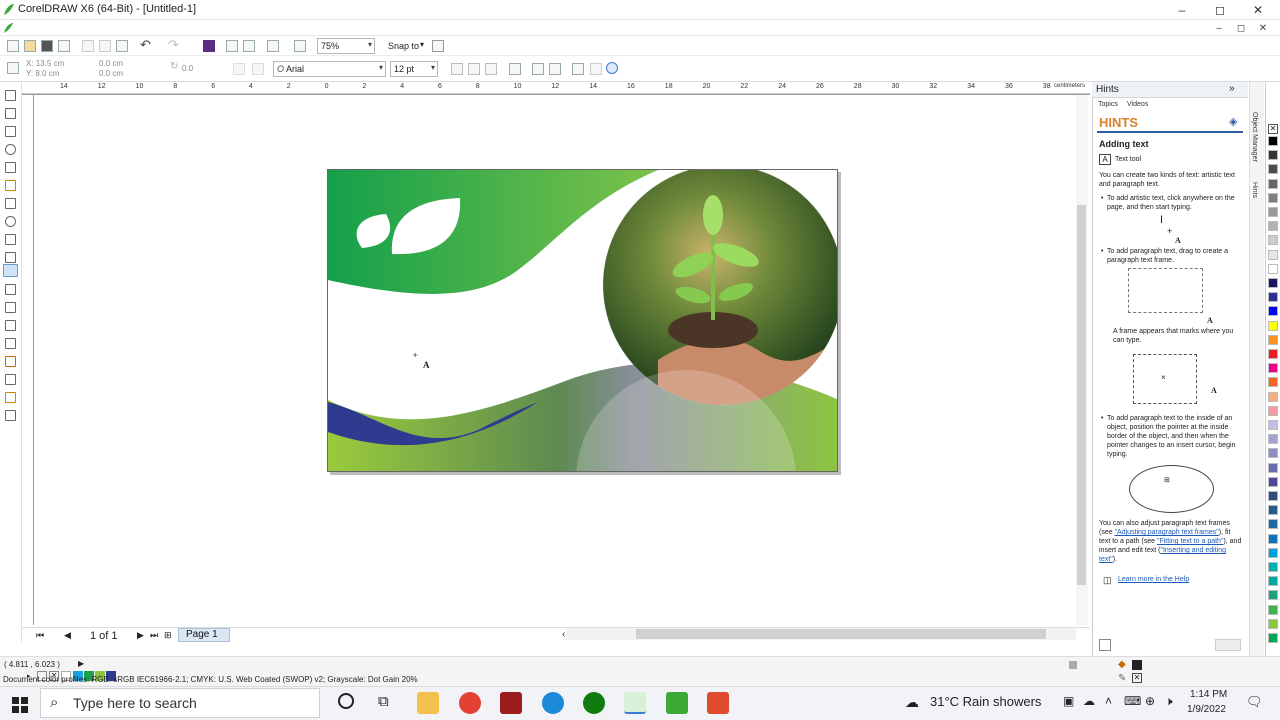  Describe the element at coordinates (1132, 701) in the screenshot. I see `keyboard-icon: ⌨` at that location.